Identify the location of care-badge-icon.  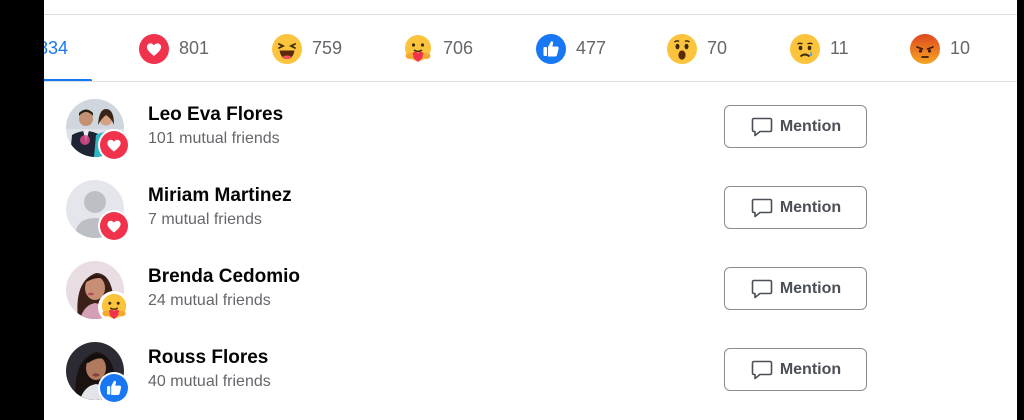
(114, 306).